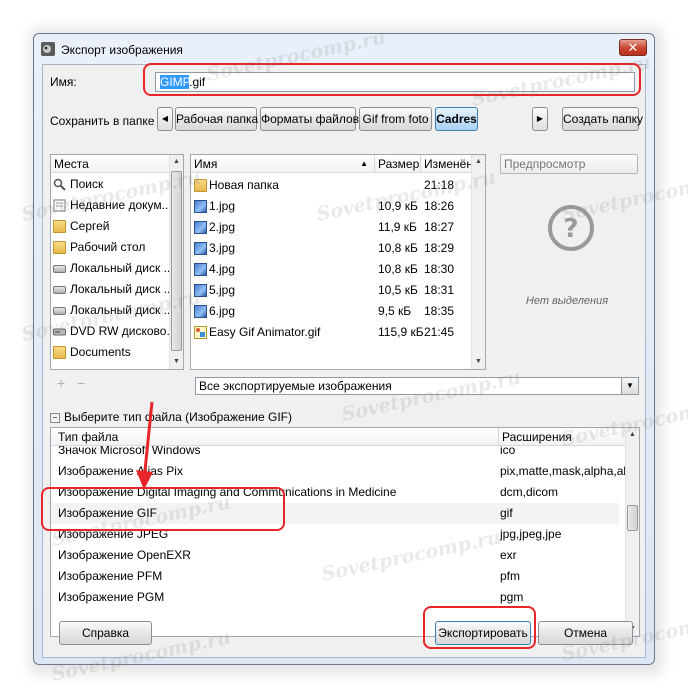  Describe the element at coordinates (417, 386) in the screenshot. I see `file-filter-select: Все экспортируемые изображения ▼` at that location.